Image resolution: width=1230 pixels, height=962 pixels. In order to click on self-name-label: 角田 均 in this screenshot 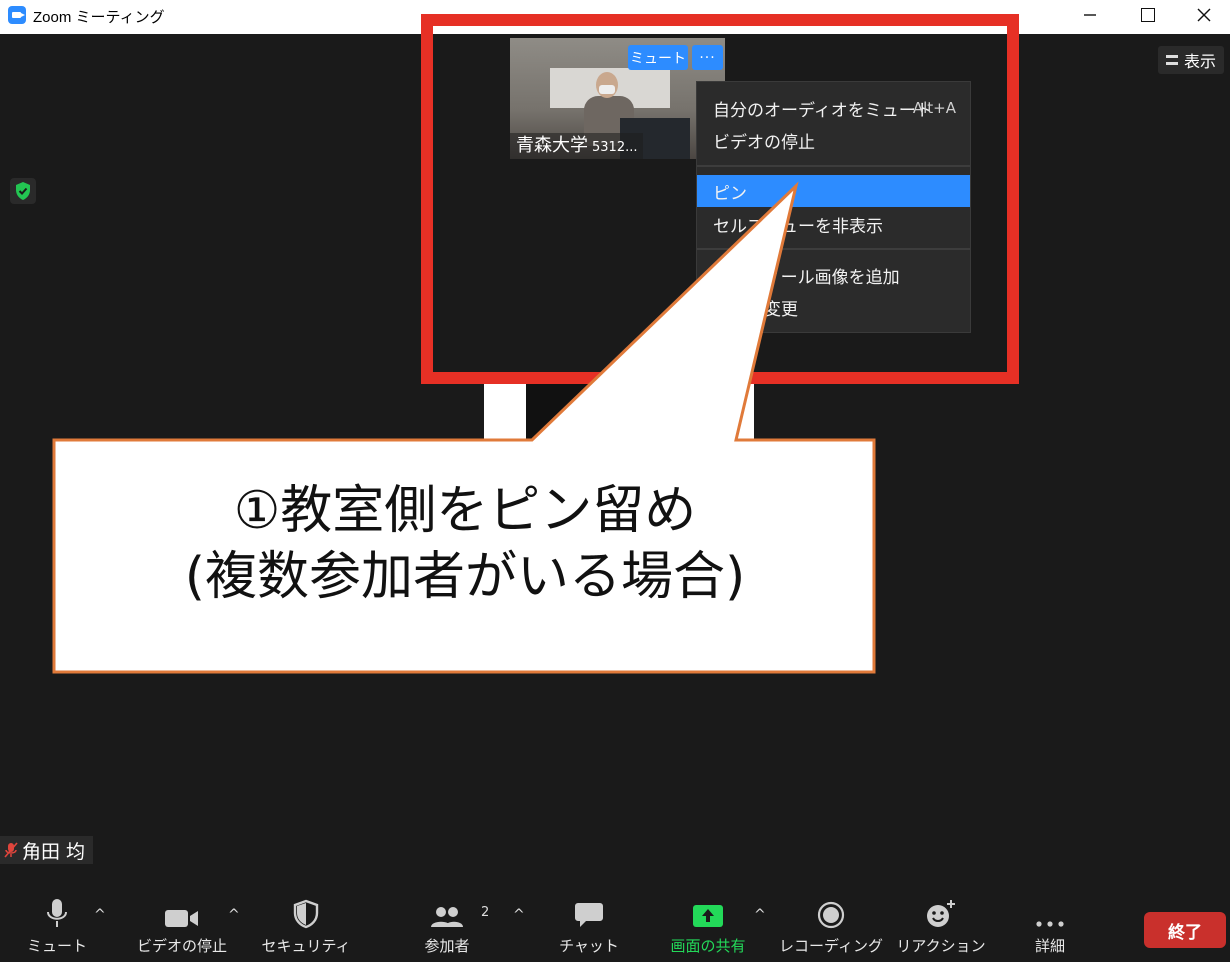, I will do `click(47, 850)`.